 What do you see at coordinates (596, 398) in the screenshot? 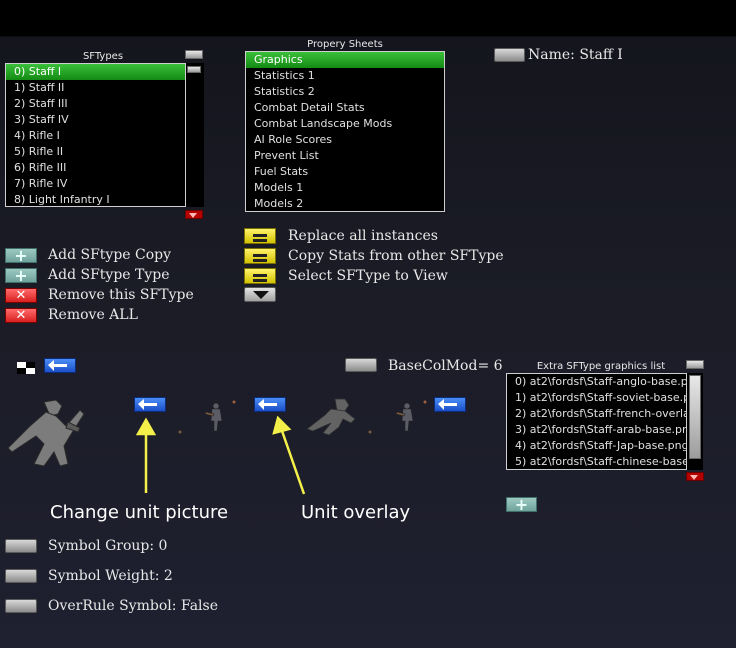
I see `list-item: 1) at2\fordsf\Staff-soviet-base.png` at bounding box center [596, 398].